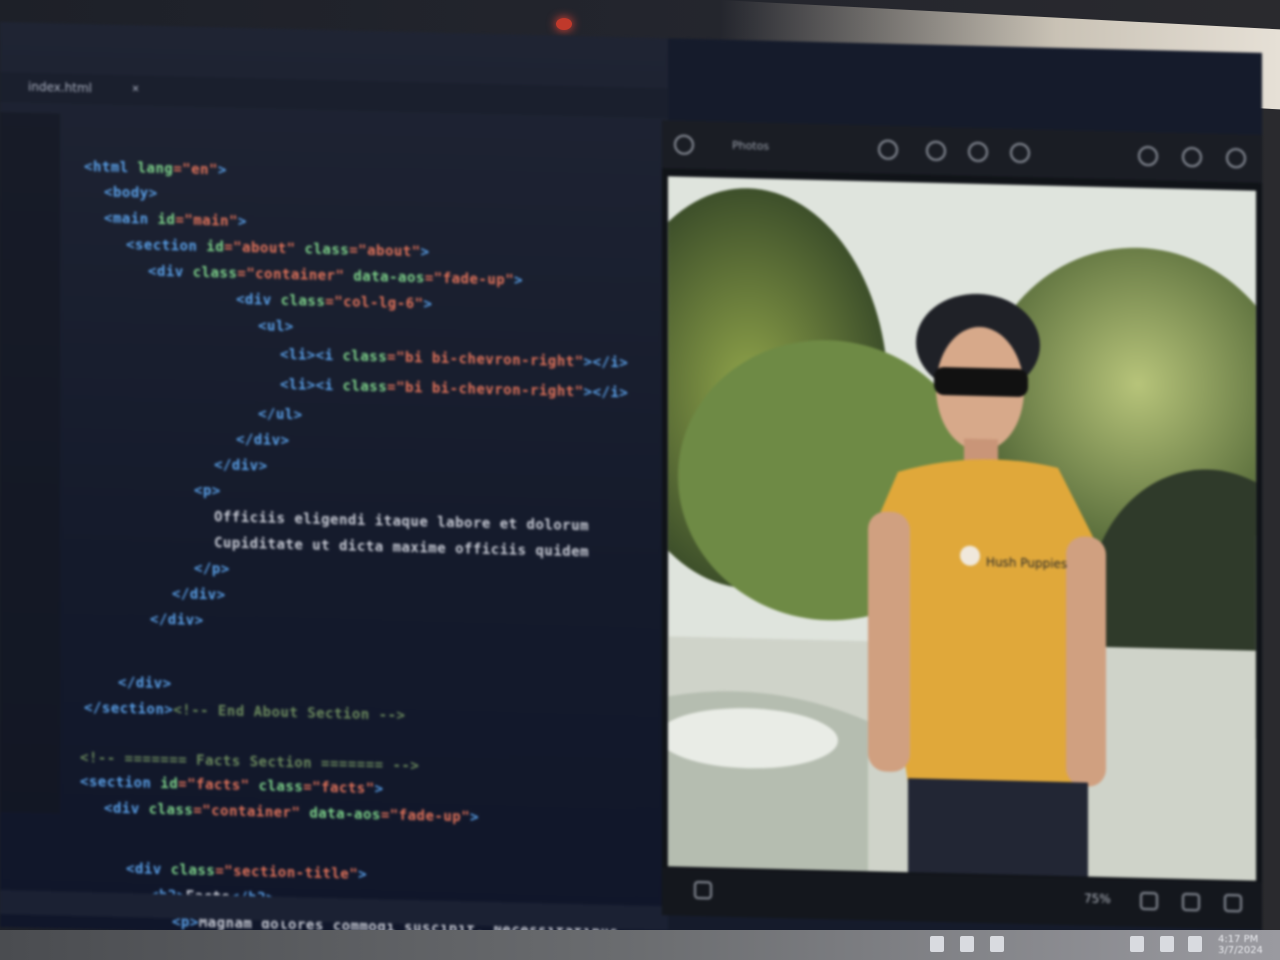 The height and width of the screenshot is (960, 1280). Describe the element at coordinates (703, 890) in the screenshot. I see `filmstrip-icon` at that location.